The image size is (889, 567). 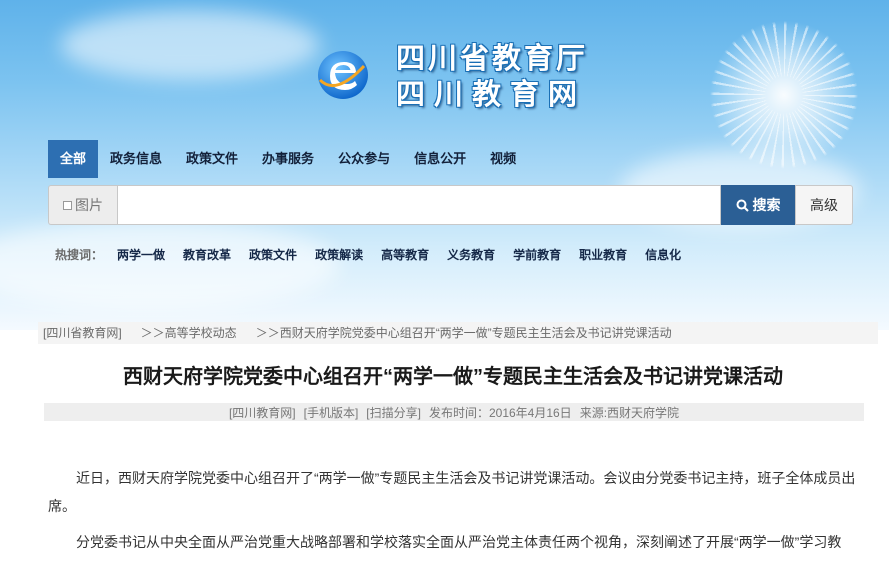 I want to click on scan-share-link: [扫描分享], so click(x=393, y=412).